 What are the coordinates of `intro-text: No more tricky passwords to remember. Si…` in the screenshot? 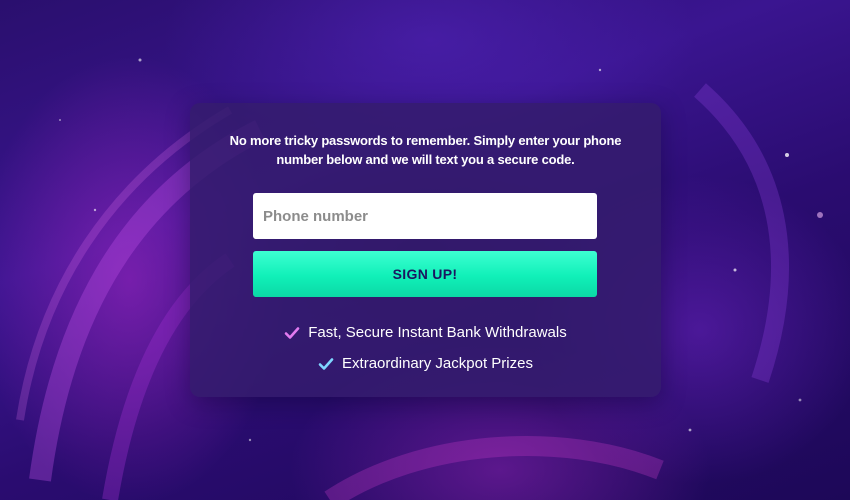 It's located at (425, 150).